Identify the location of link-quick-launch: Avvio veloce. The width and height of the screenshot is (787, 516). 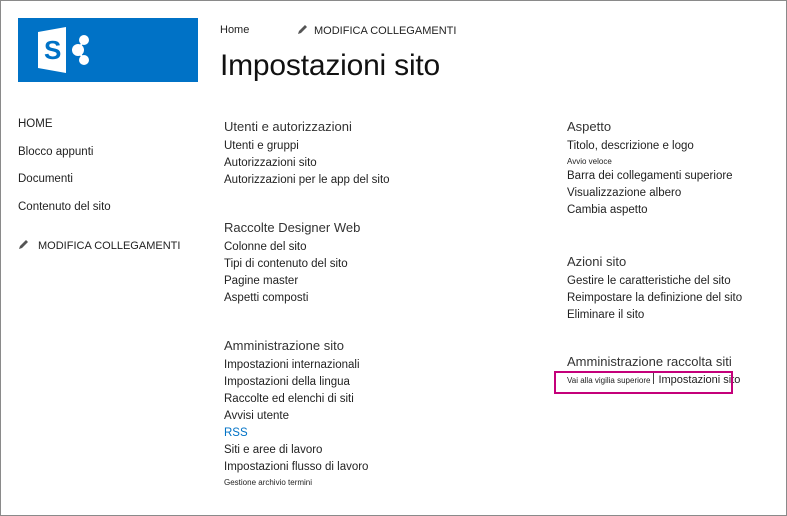
(650, 161).